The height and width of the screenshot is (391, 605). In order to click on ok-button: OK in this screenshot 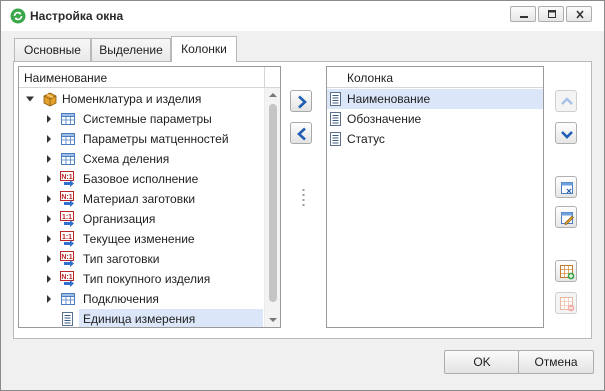, I will do `click(482, 362)`.